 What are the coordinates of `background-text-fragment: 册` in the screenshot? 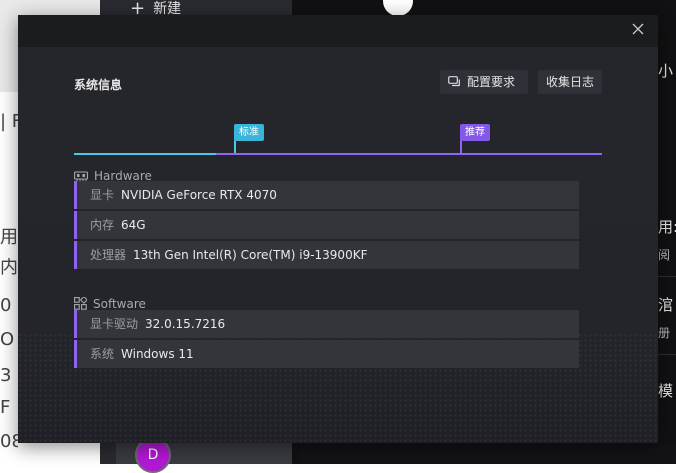 It's located at (664, 333).